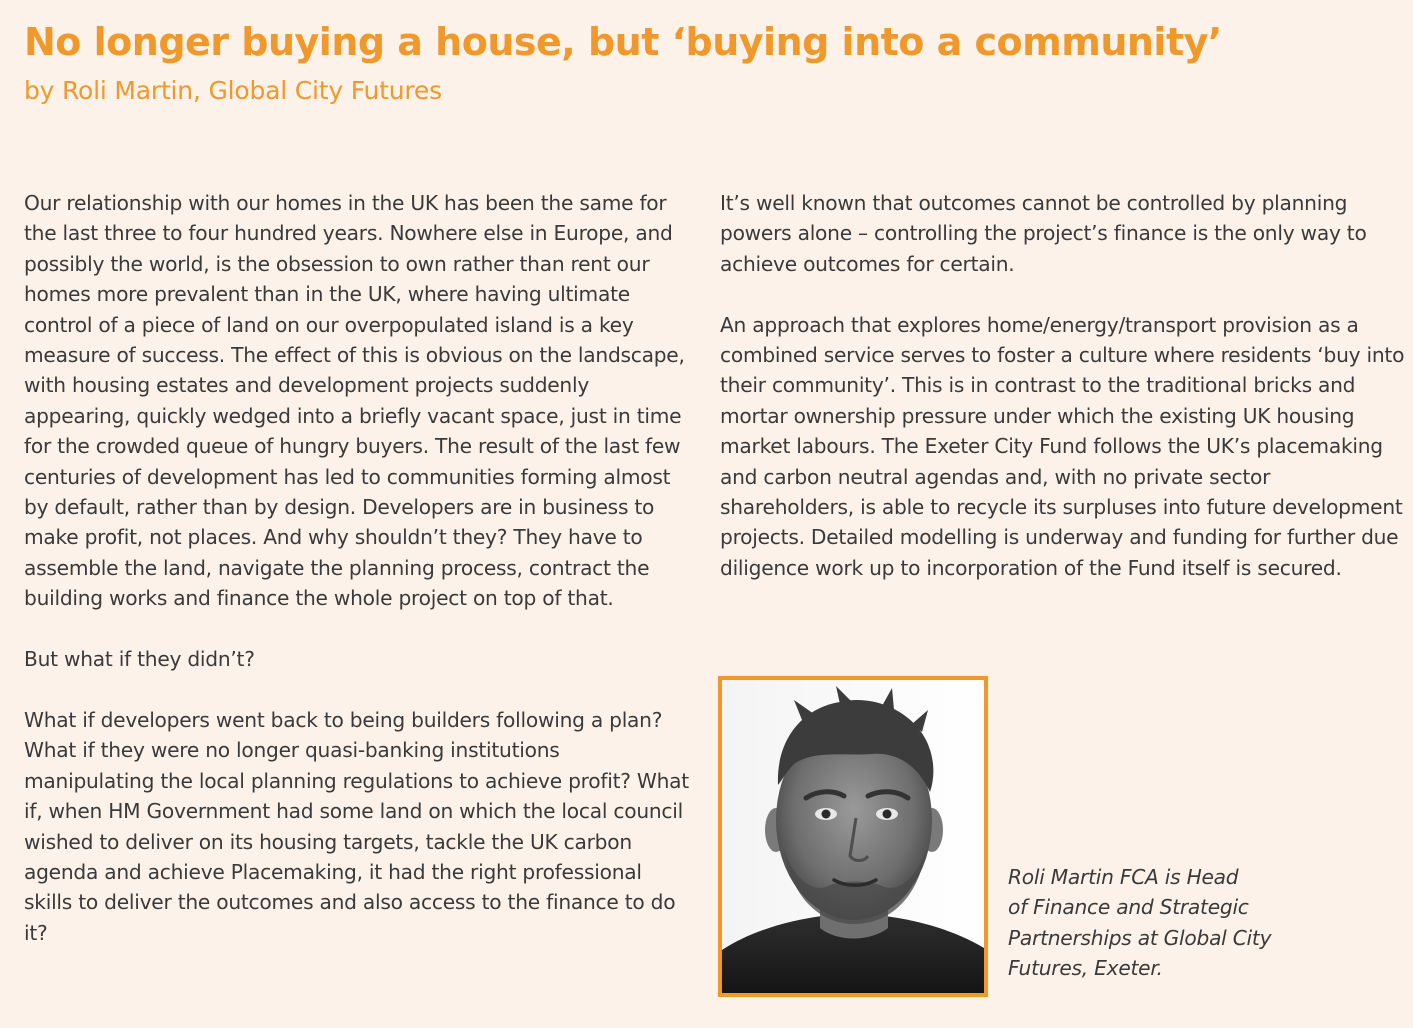 This screenshot has width=1413, height=1028. I want to click on caption-line: Futures, Exeter., so click(1085, 968).